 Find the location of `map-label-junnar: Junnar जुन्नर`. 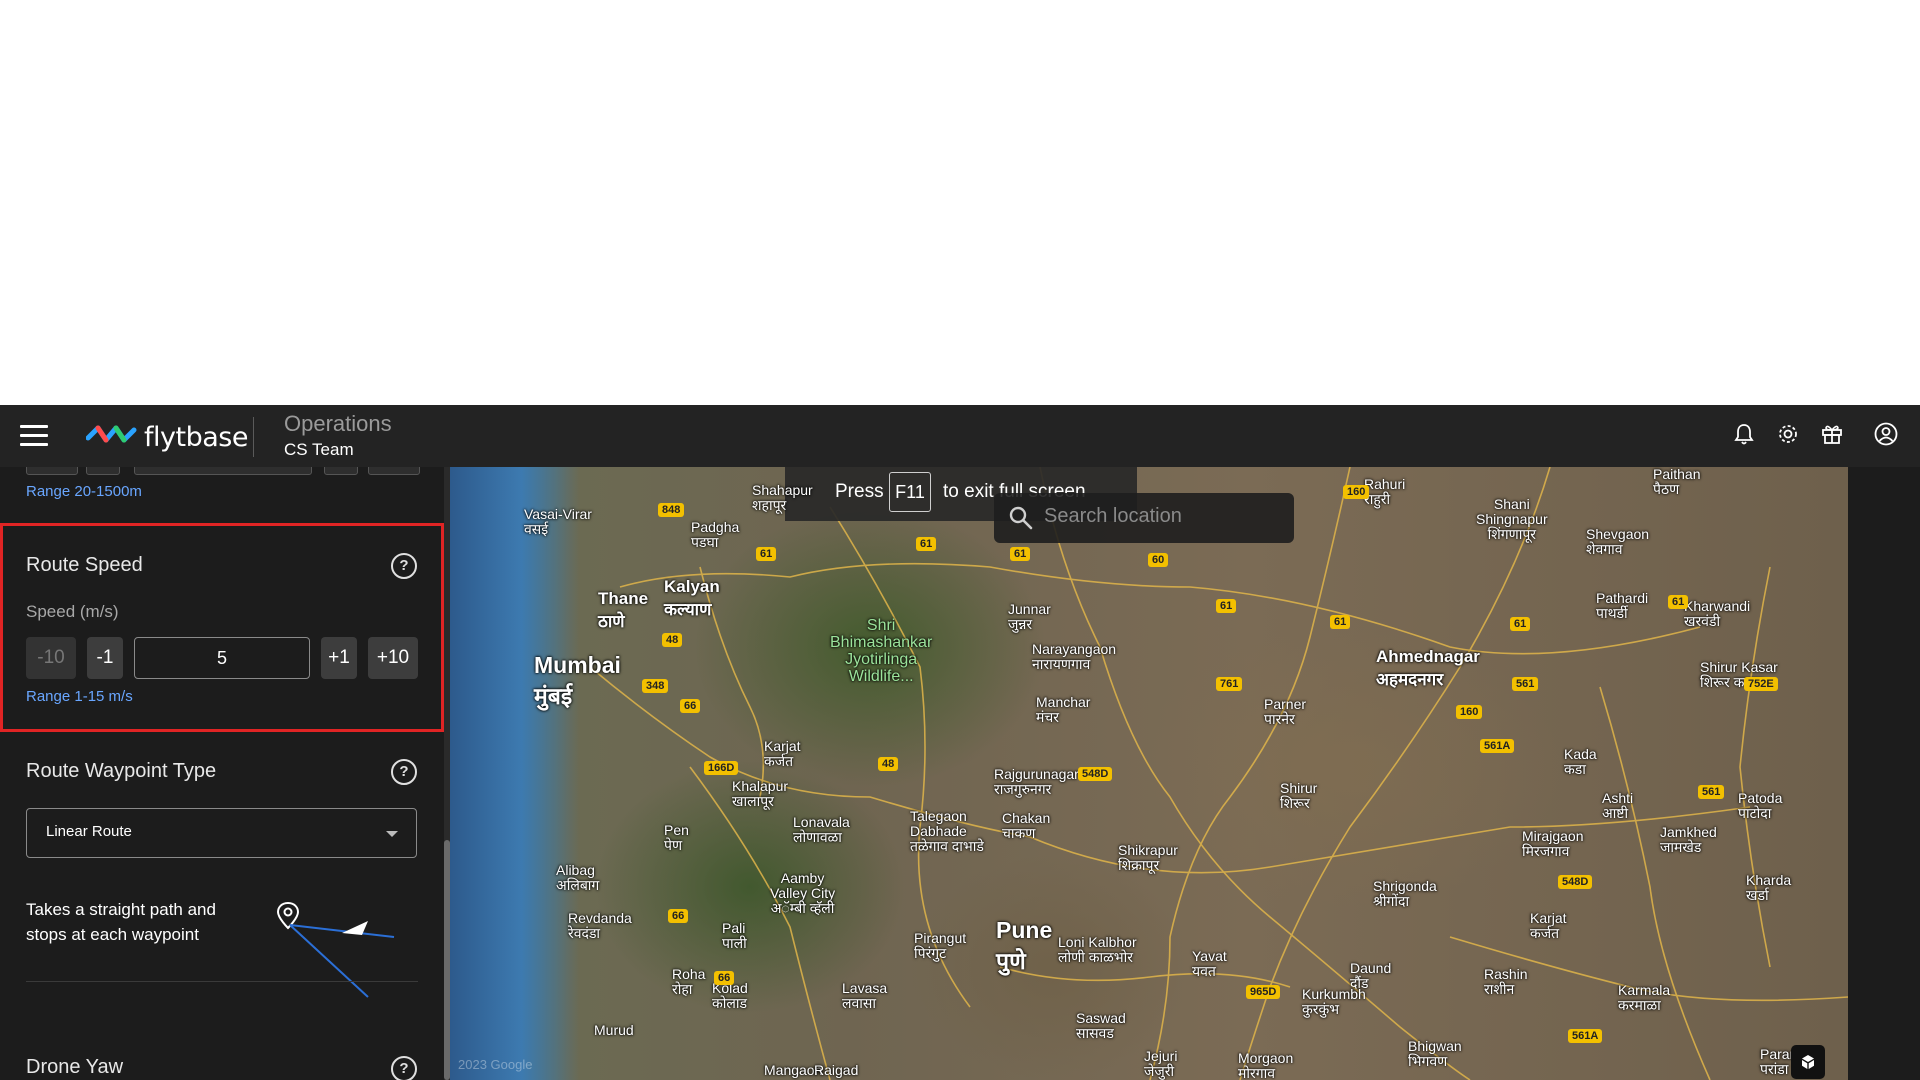

map-label-junnar: Junnar जुन्नर is located at coordinates (1029, 617).